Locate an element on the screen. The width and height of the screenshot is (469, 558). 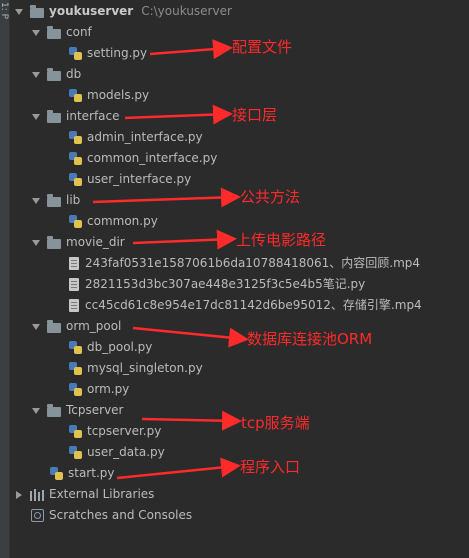
annotation-common: 公共方法 is located at coordinates (270, 197).